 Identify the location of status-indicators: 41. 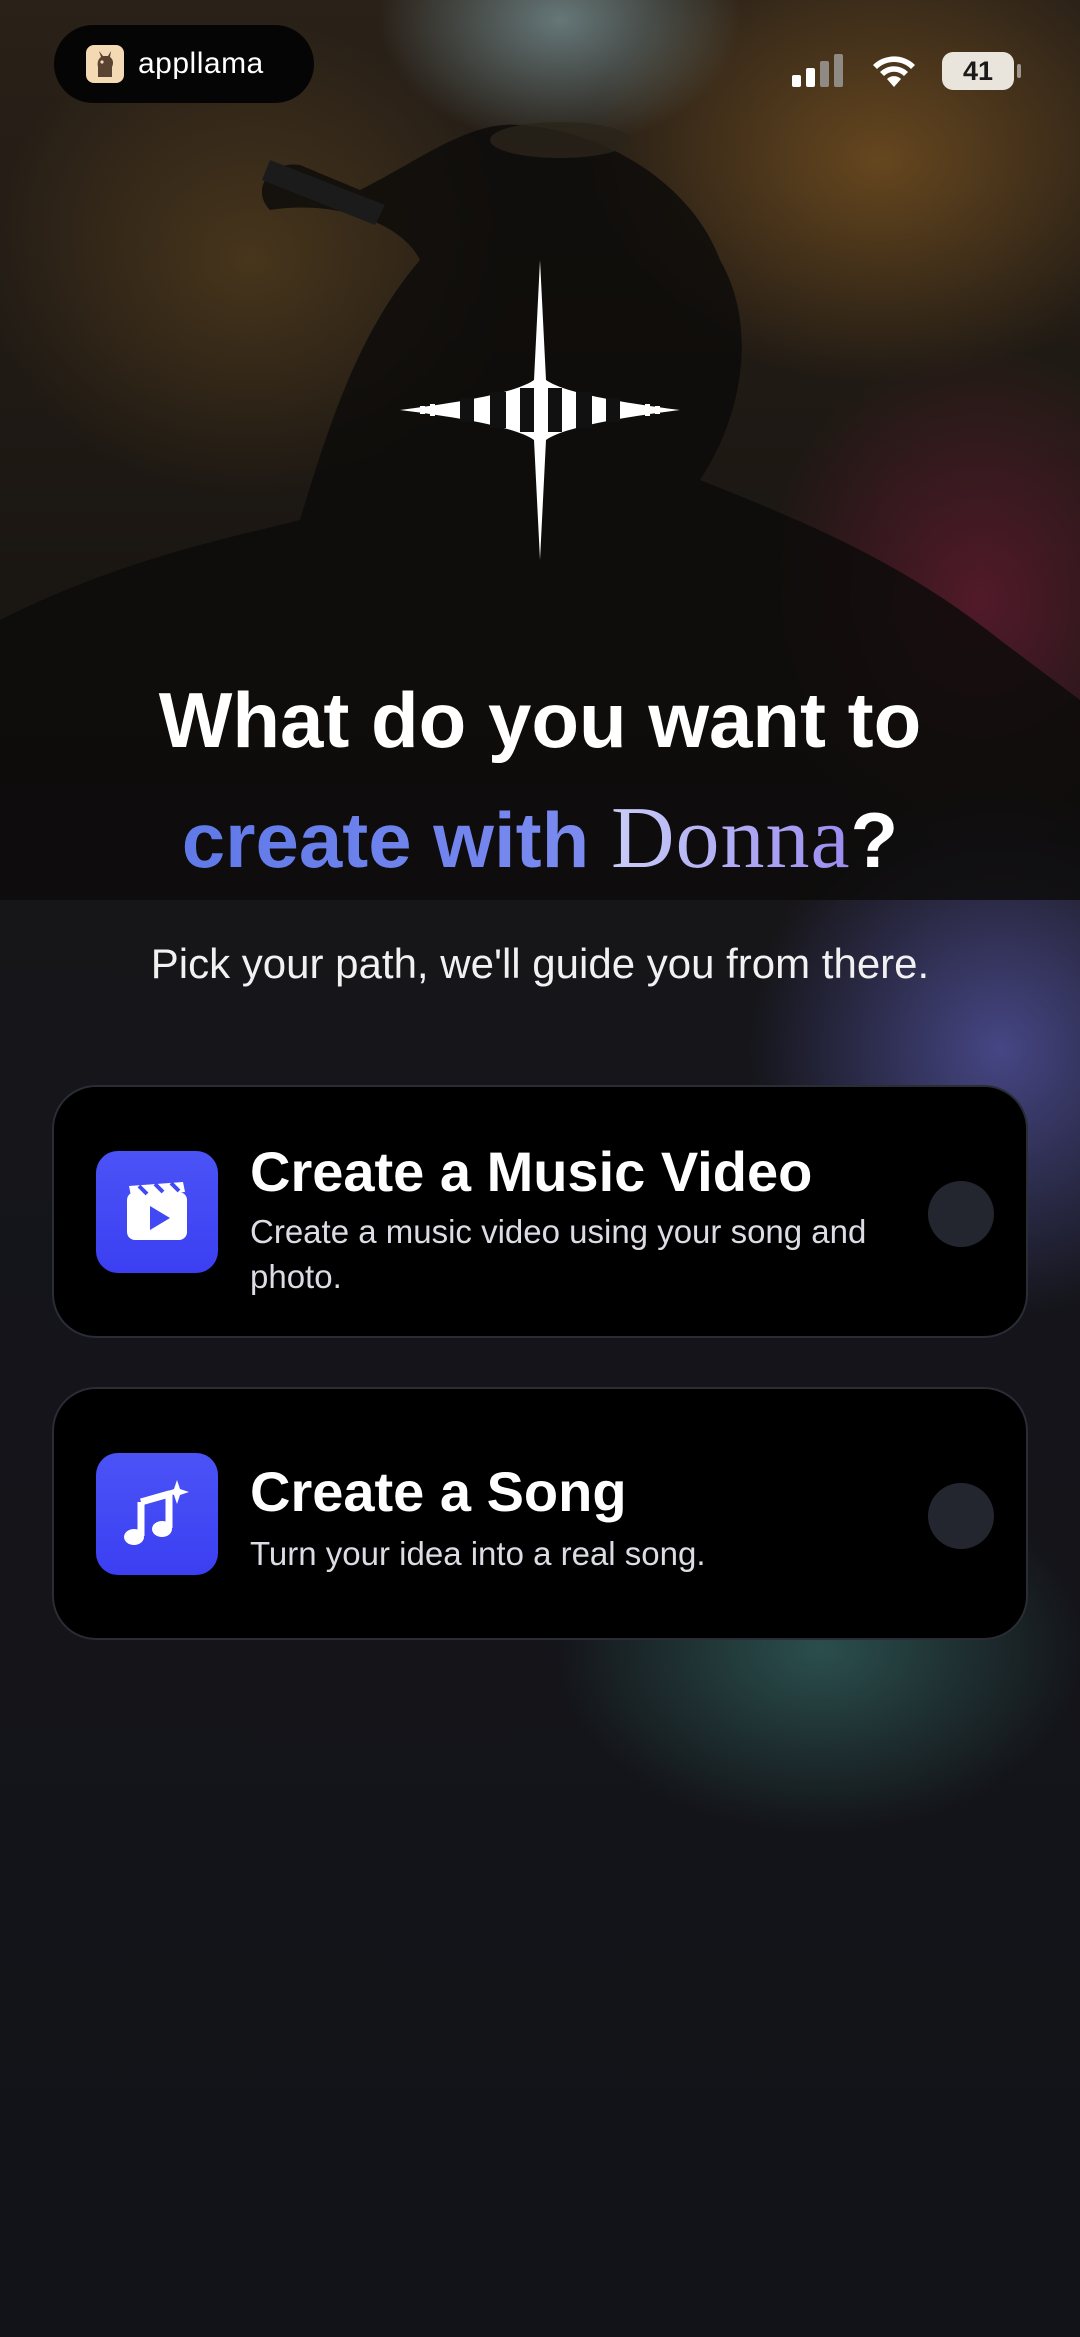
(905, 71).